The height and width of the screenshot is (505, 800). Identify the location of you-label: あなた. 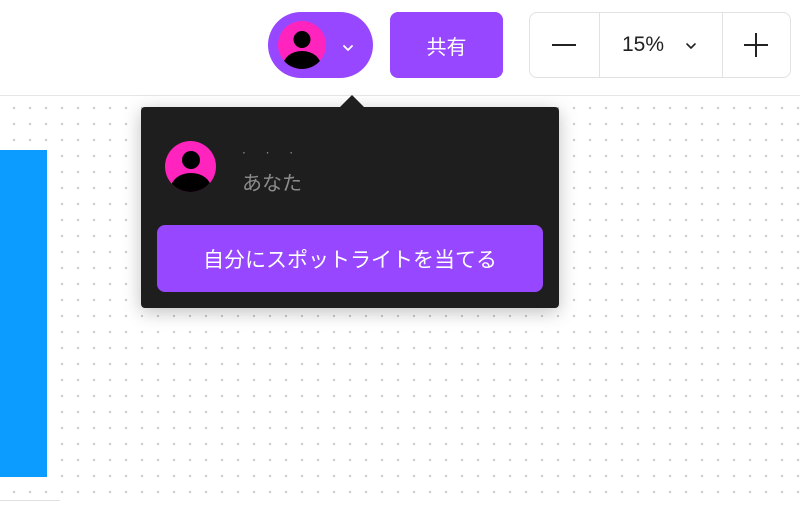
(272, 183).